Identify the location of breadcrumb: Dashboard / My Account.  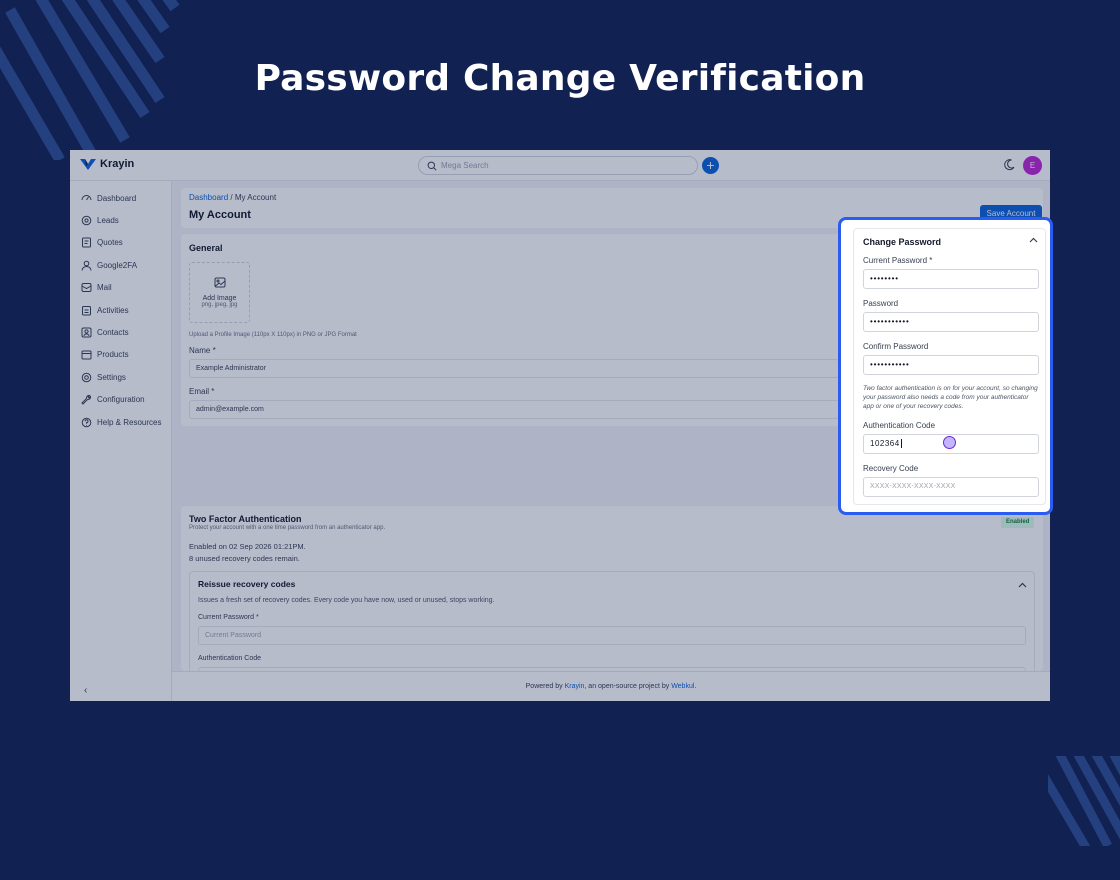
(233, 197).